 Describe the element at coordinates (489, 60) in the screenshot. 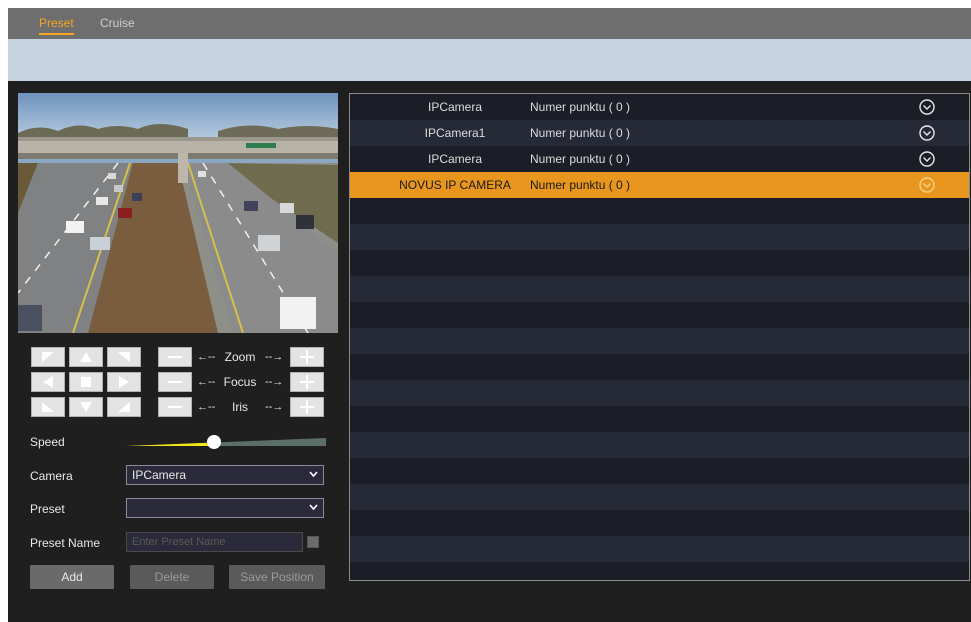

I see `info-banner` at that location.